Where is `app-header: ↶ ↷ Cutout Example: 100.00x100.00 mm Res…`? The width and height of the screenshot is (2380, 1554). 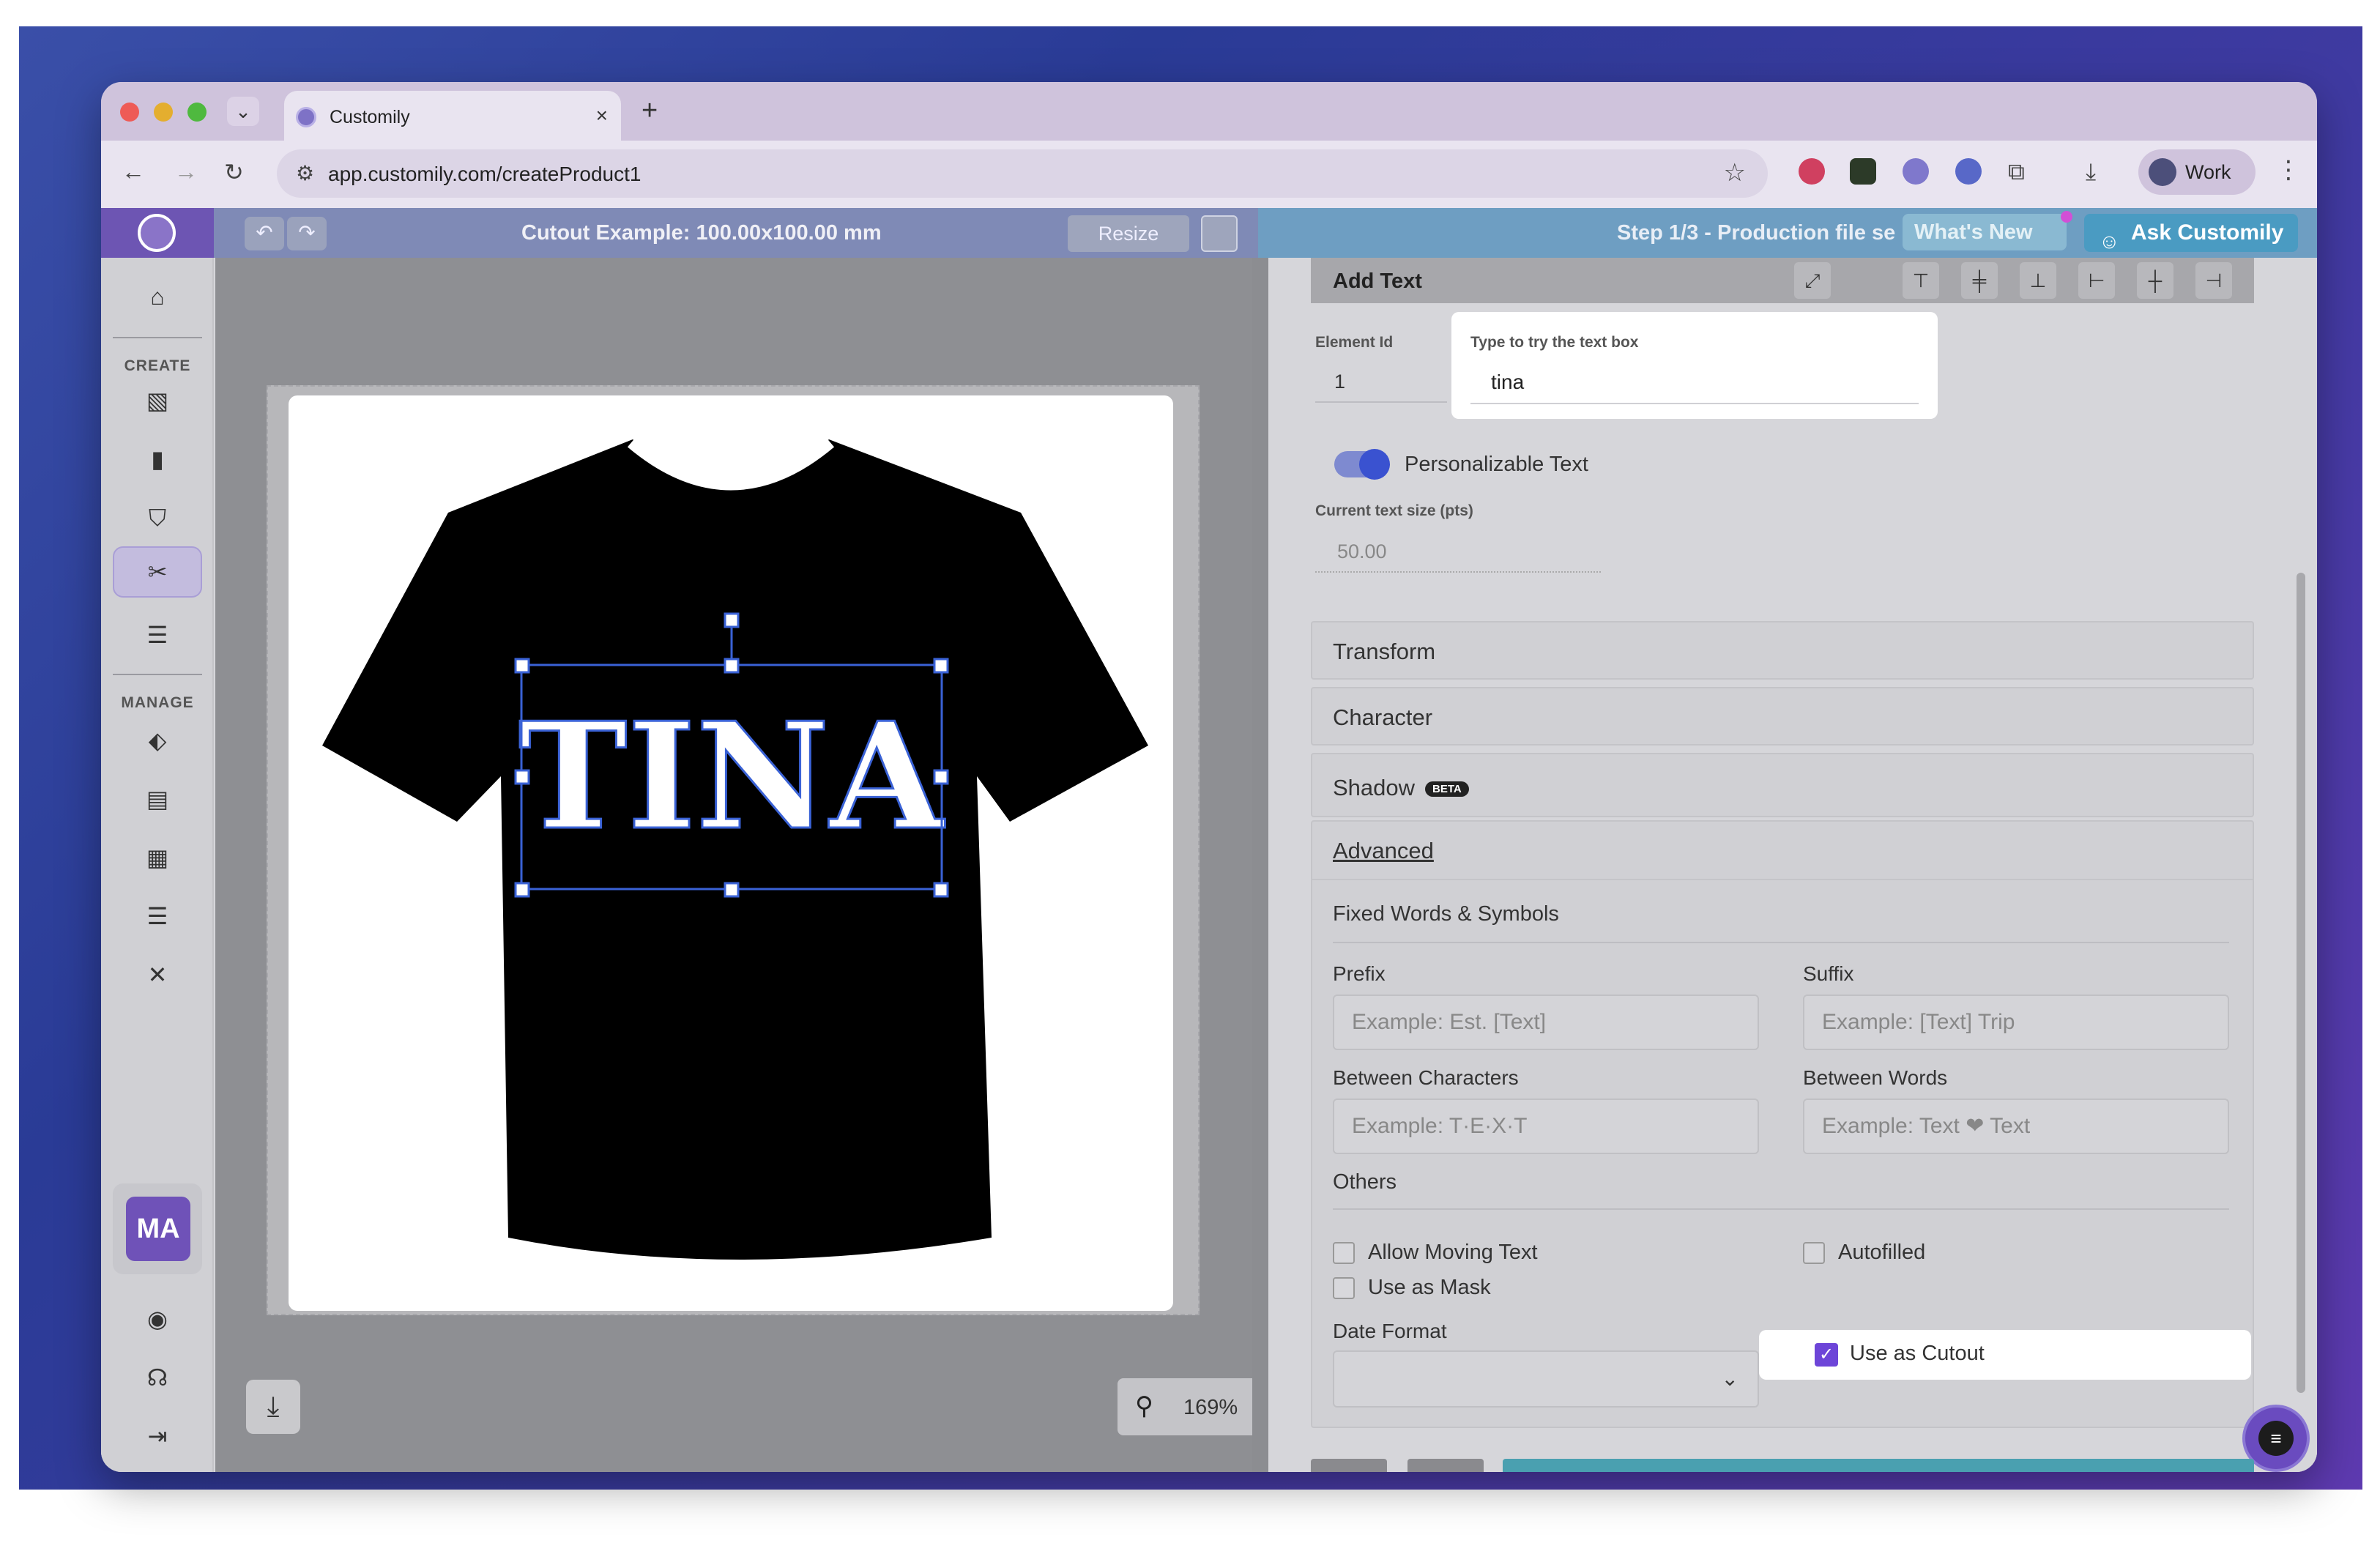 app-header: ↶ ↷ Cutout Example: 100.00x100.00 mm Res… is located at coordinates (1209, 233).